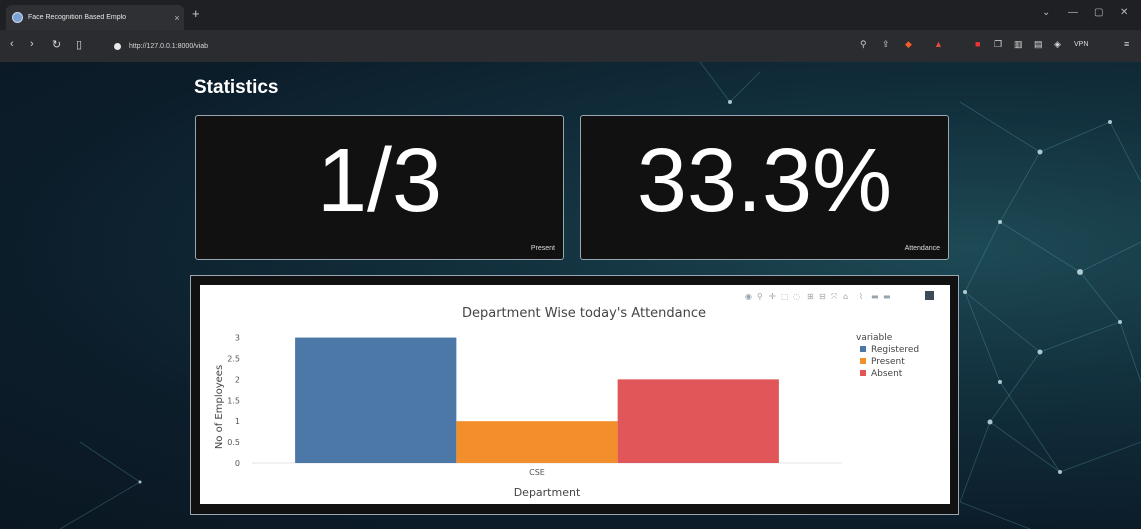  What do you see at coordinates (1126, 44) in the screenshot?
I see `menu-icon: ≡` at bounding box center [1126, 44].